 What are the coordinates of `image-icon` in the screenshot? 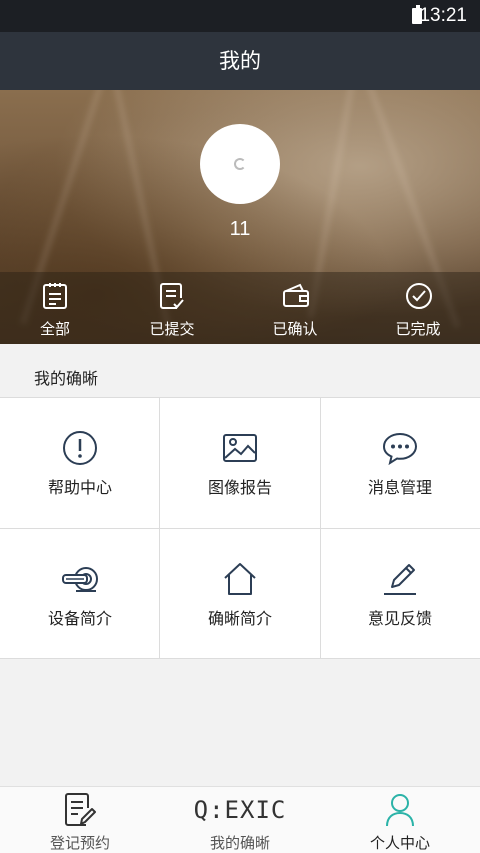 It's located at (240, 448).